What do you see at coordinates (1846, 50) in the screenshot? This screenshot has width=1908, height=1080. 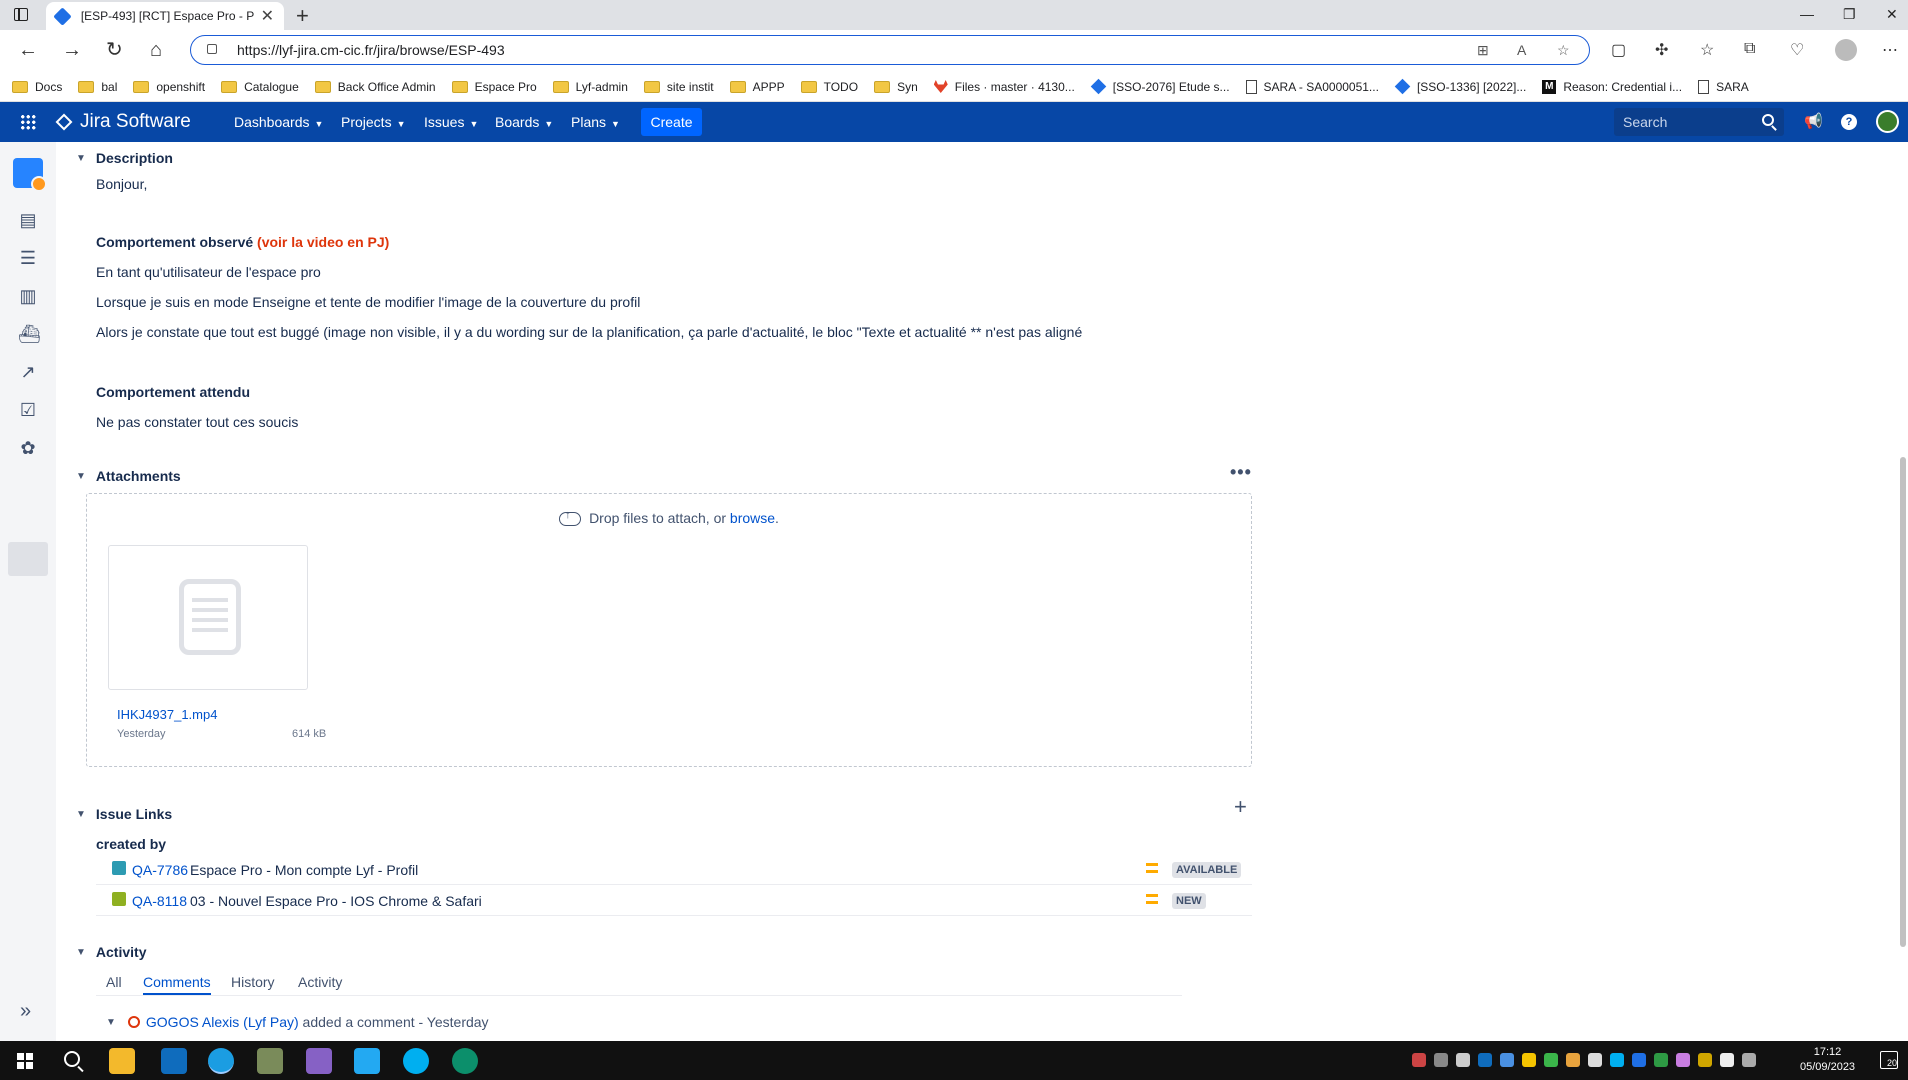 I see `profile-avatar-icon` at bounding box center [1846, 50].